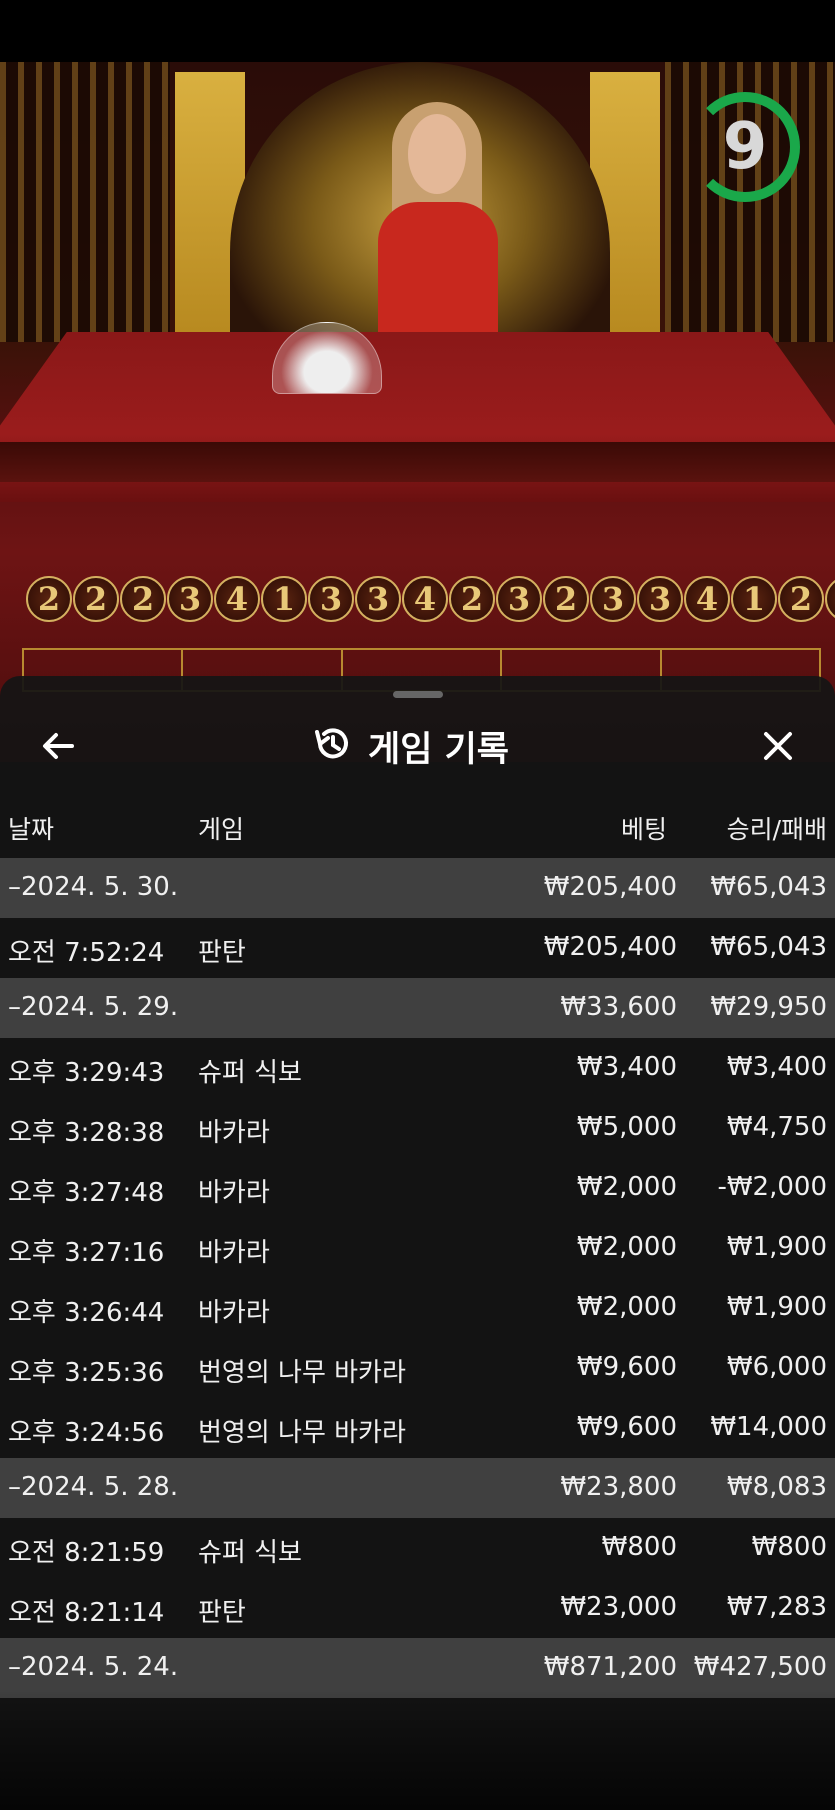 The width and height of the screenshot is (835, 1810). What do you see at coordinates (93, 887) in the screenshot?
I see `row-date: –2024. 5. 30.` at bounding box center [93, 887].